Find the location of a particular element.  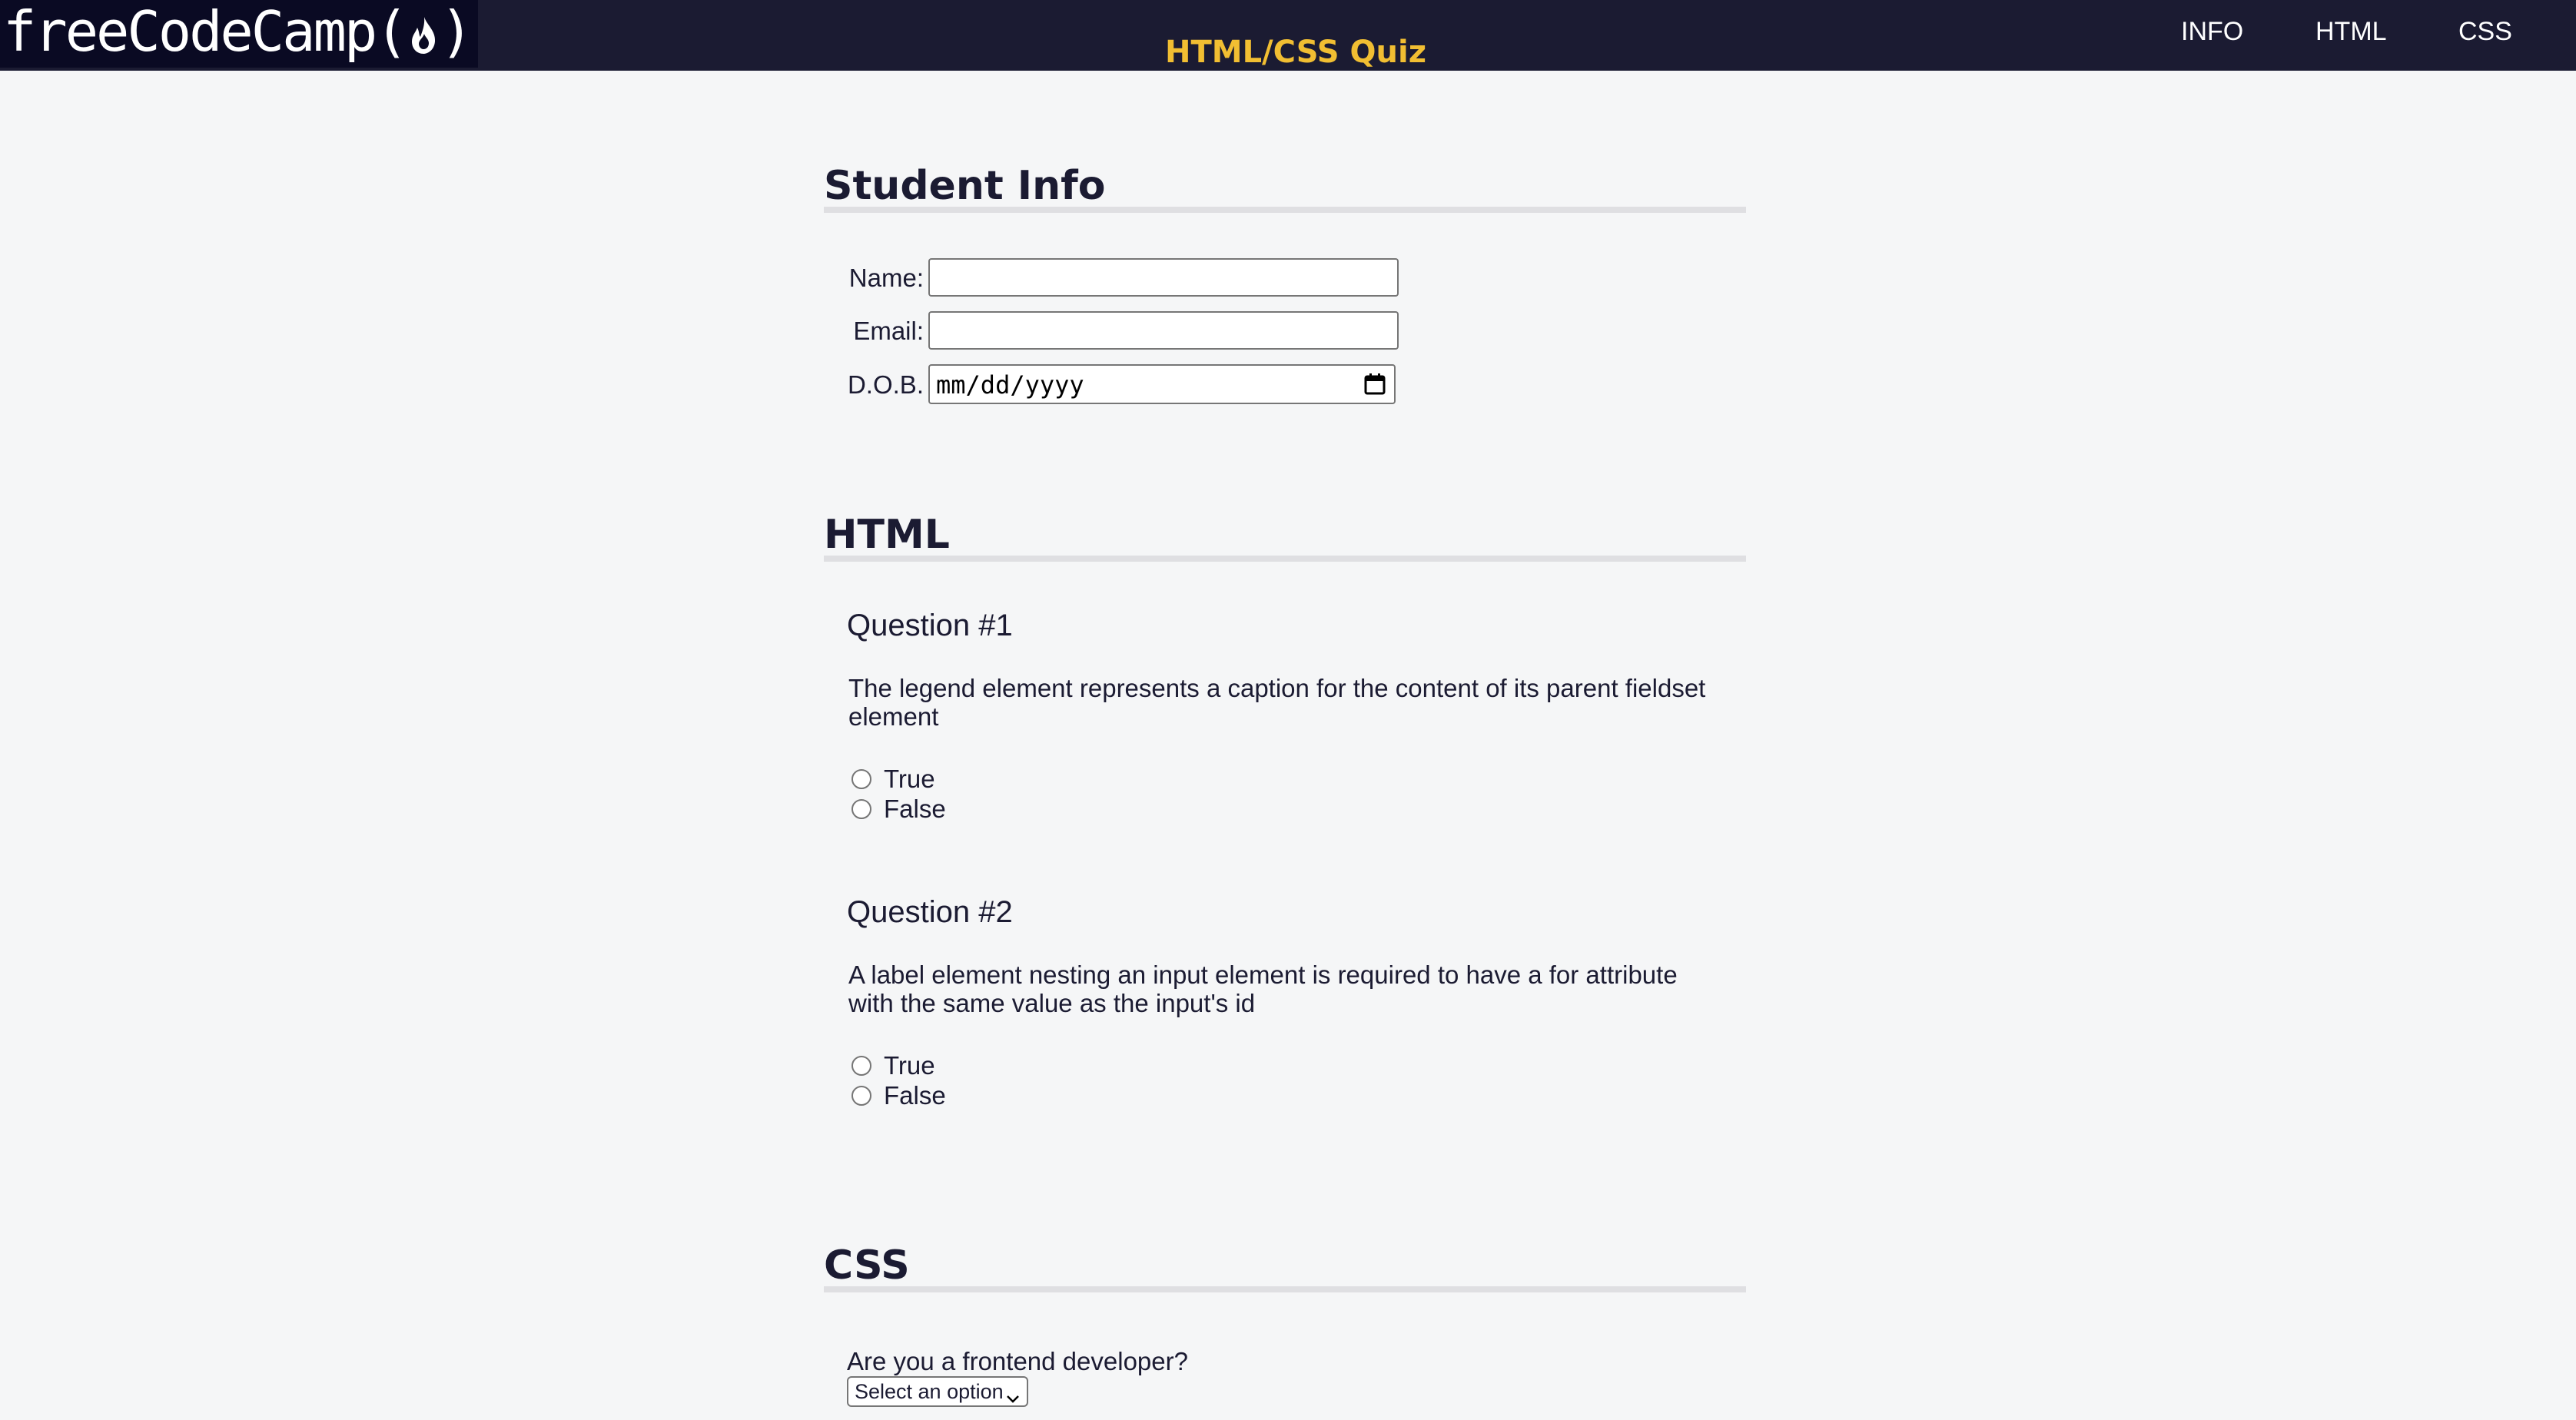

section-title-student-info: Student Info is located at coordinates (965, 186).